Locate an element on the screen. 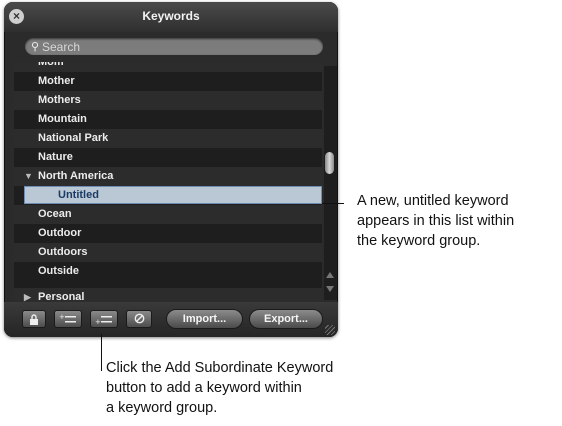 The width and height of the screenshot is (562, 426). list-item-group: ▼ North America is located at coordinates (168, 176).